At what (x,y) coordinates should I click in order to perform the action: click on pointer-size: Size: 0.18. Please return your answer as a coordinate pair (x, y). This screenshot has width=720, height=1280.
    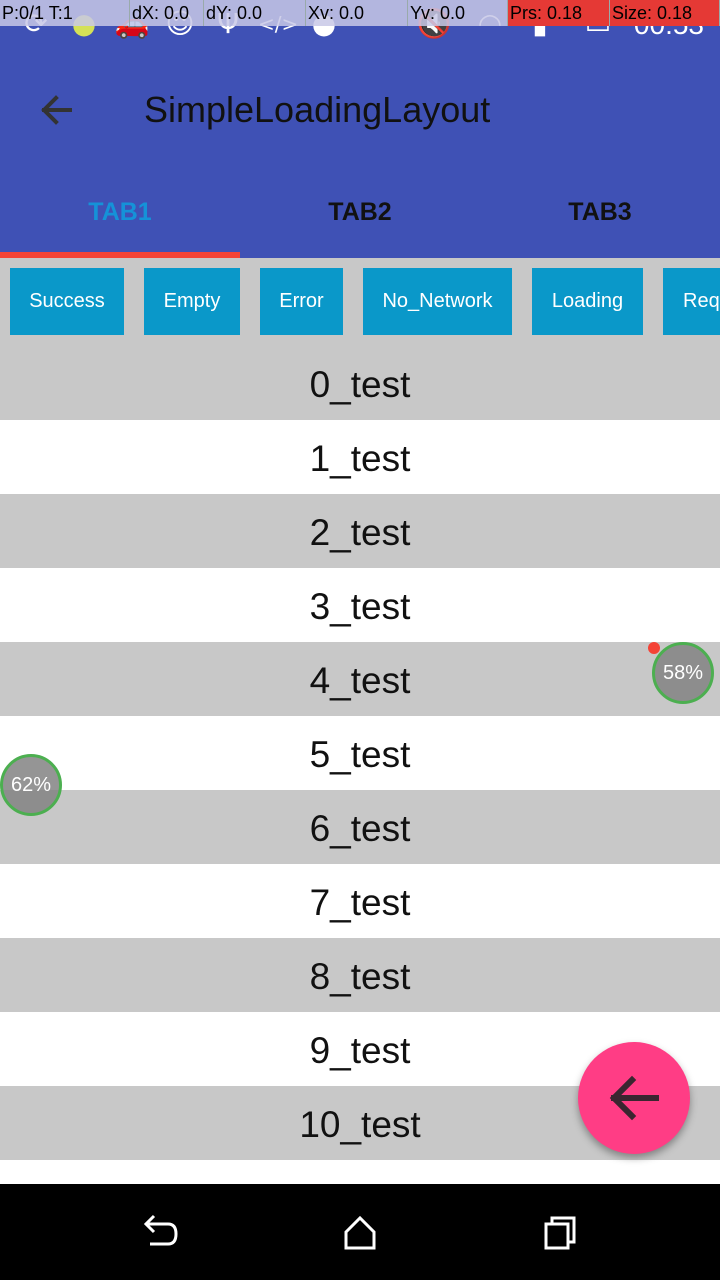
    Looking at the image, I should click on (665, 13).